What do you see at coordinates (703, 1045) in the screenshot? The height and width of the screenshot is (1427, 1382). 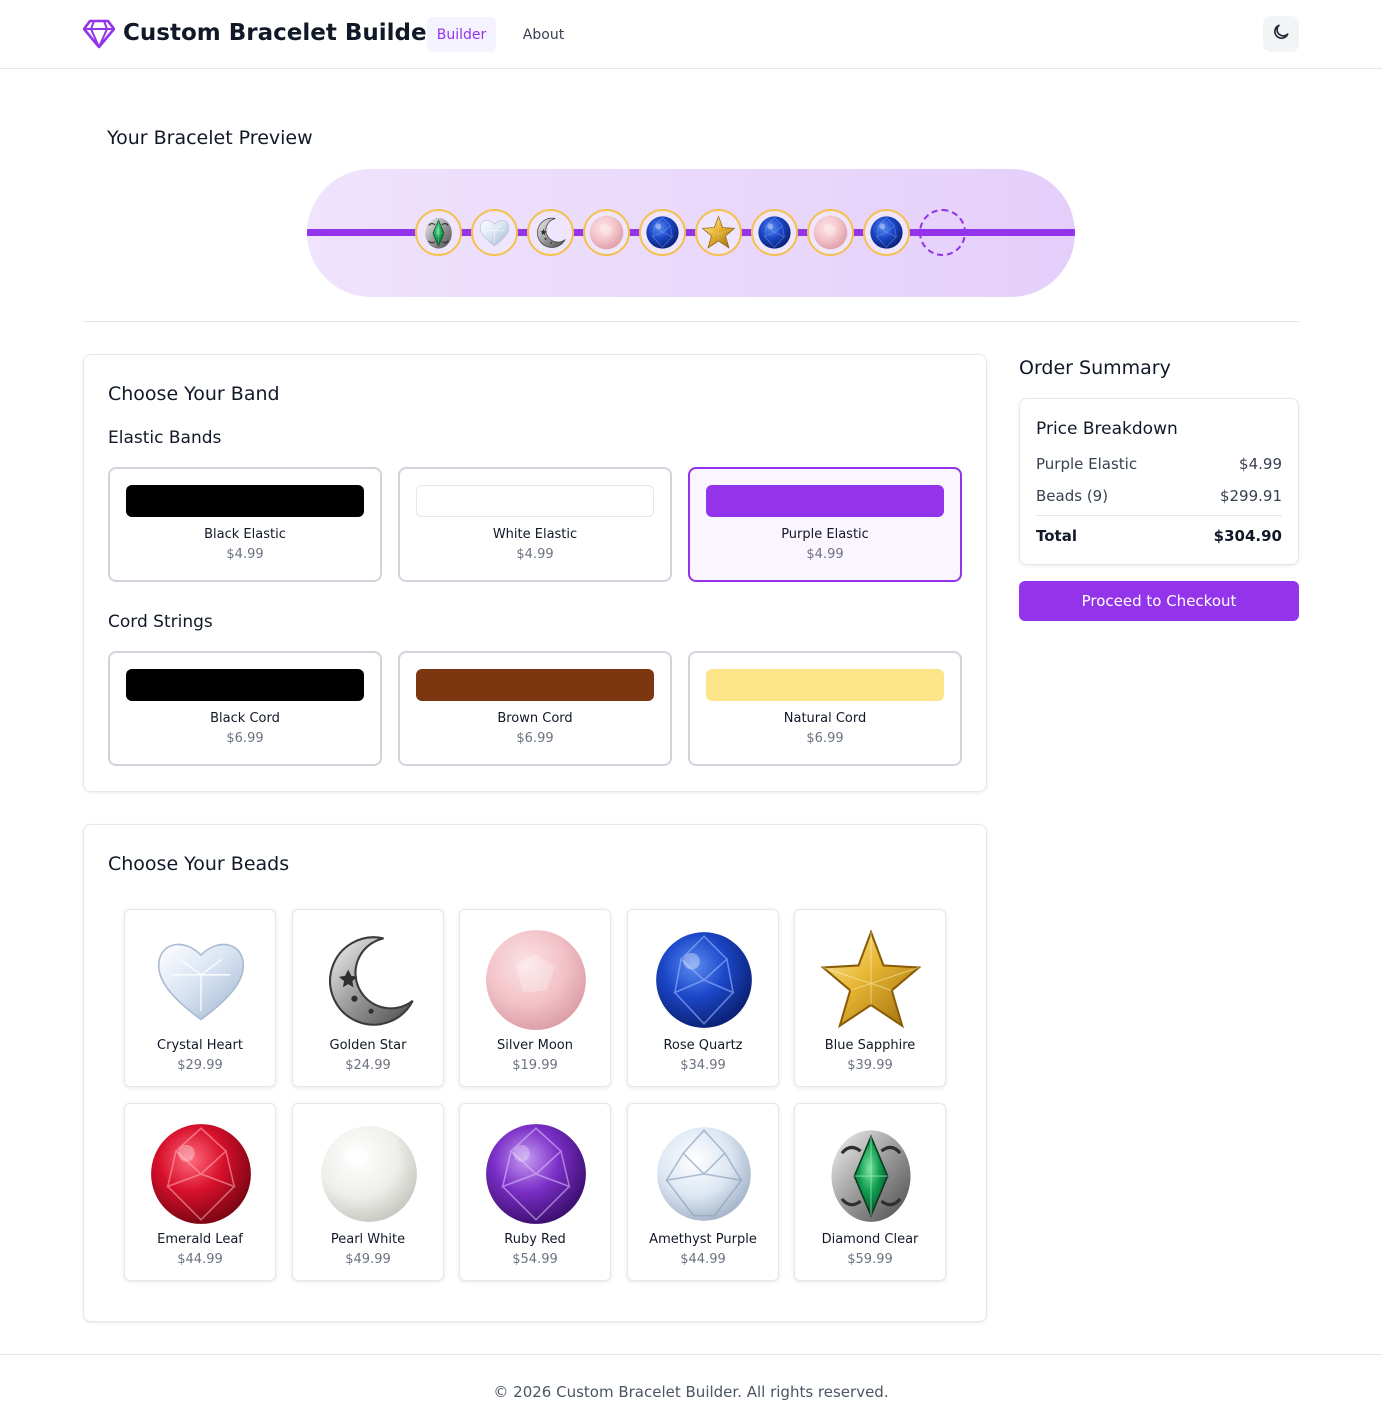 I see `bead-name: Rose Quartz` at bounding box center [703, 1045].